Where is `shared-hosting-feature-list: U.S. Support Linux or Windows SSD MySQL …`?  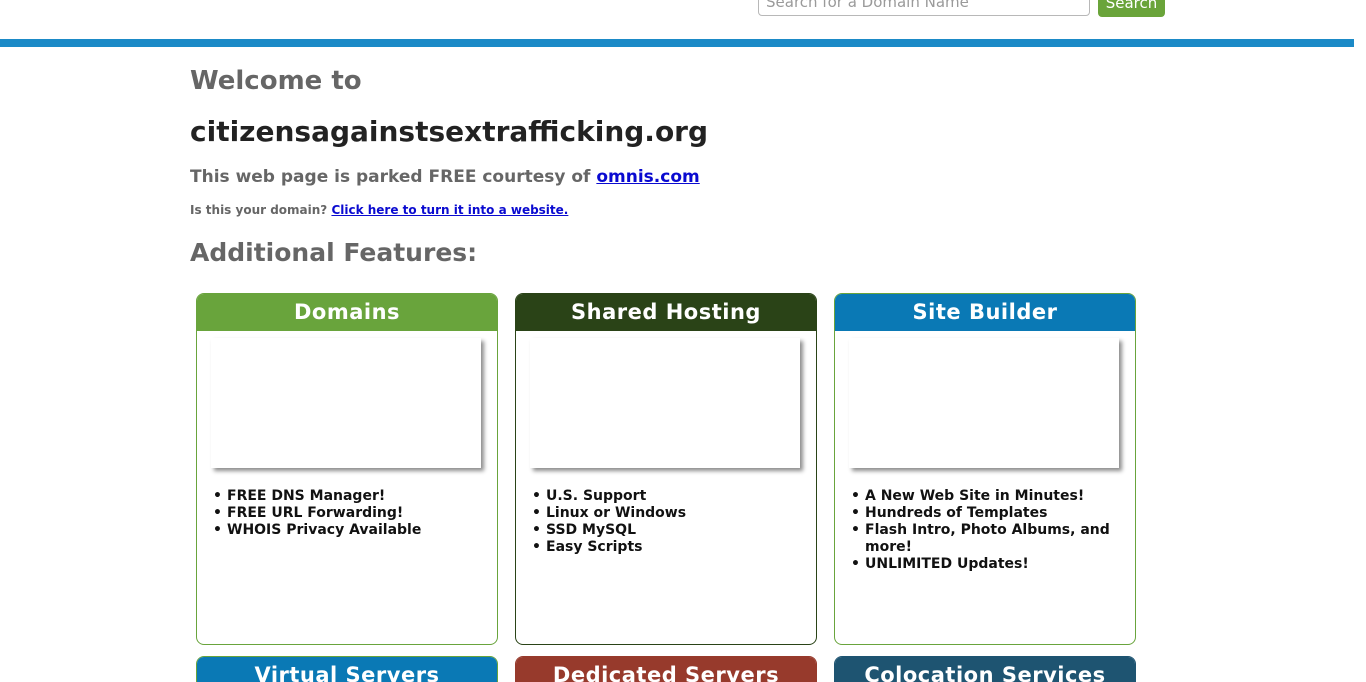 shared-hosting-feature-list: U.S. Support Linux or Windows SSD MySQL … is located at coordinates (667, 522).